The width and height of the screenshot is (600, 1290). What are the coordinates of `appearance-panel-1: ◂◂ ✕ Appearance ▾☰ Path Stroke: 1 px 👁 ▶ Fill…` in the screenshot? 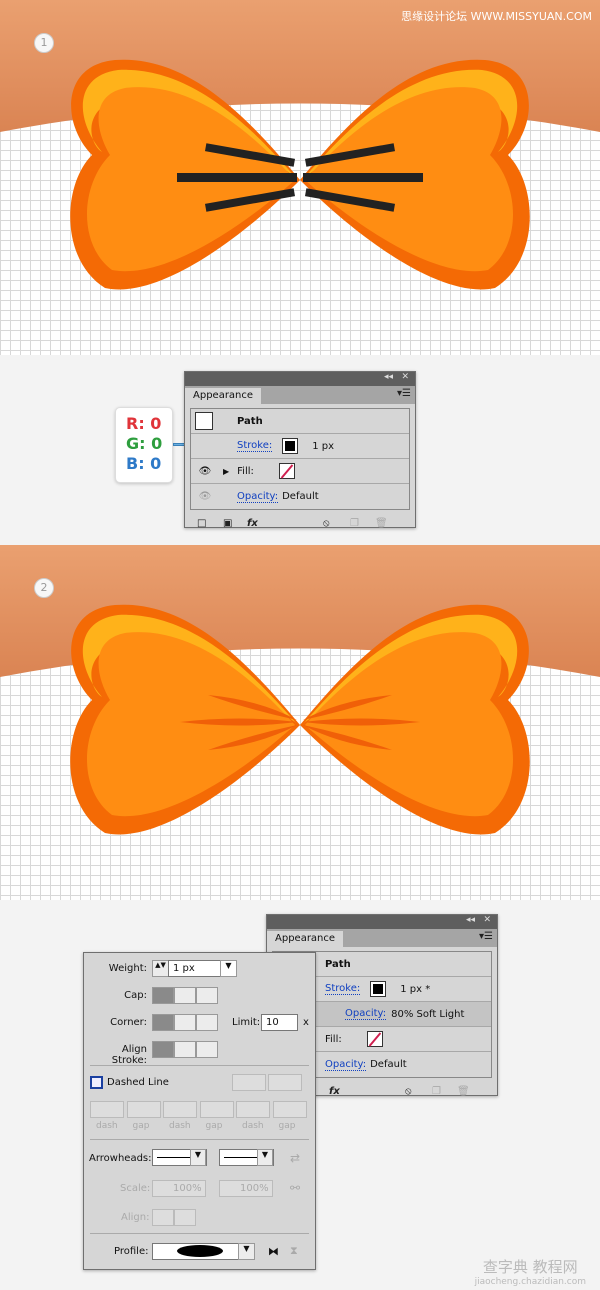 It's located at (300, 450).